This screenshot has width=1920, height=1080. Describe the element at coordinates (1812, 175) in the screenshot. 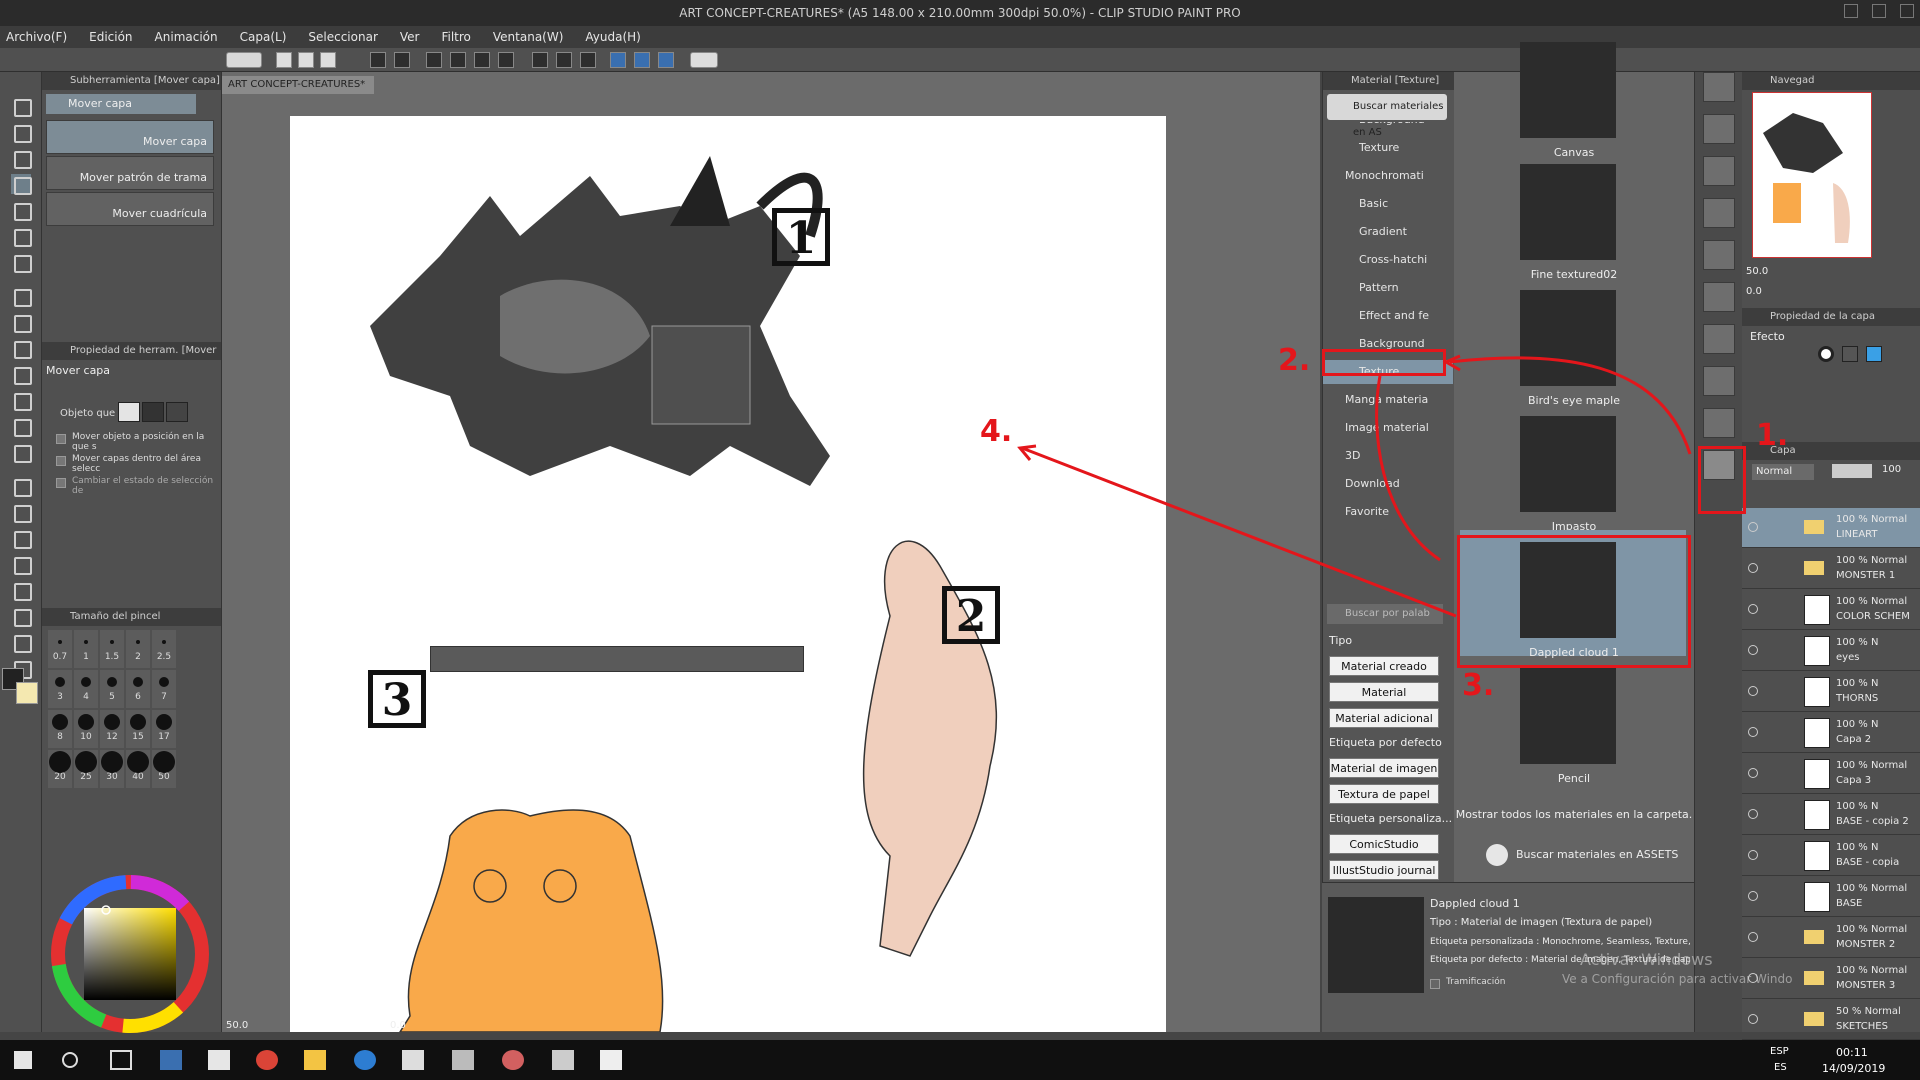

I see `navigator-preview` at that location.